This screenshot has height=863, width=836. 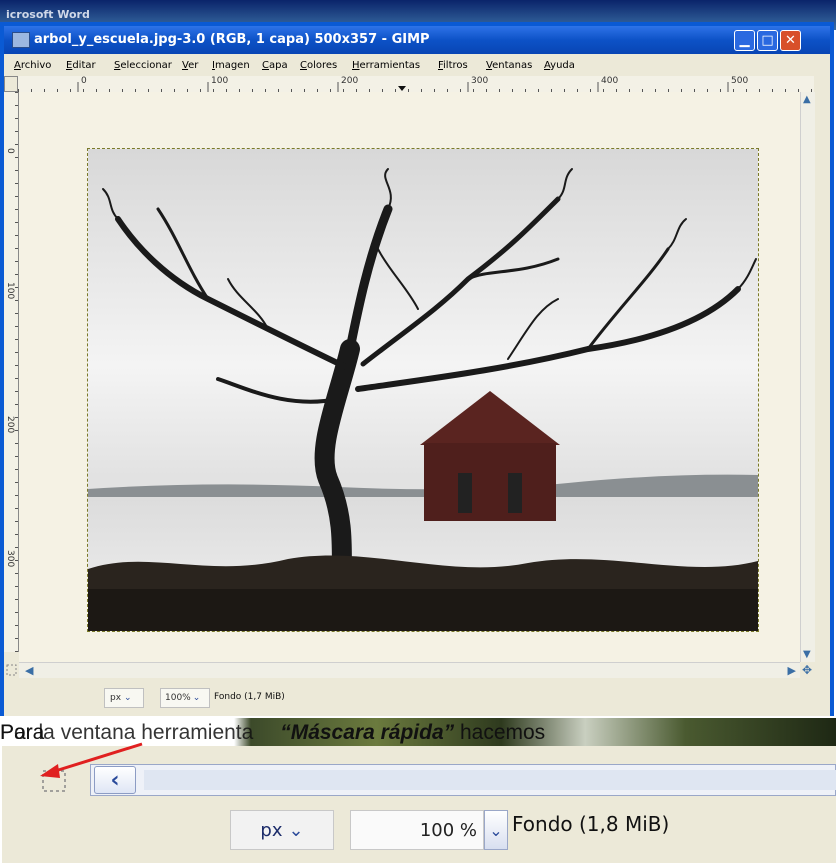 I want to click on menu-herramientas: Herramientas, so click(x=386, y=65).